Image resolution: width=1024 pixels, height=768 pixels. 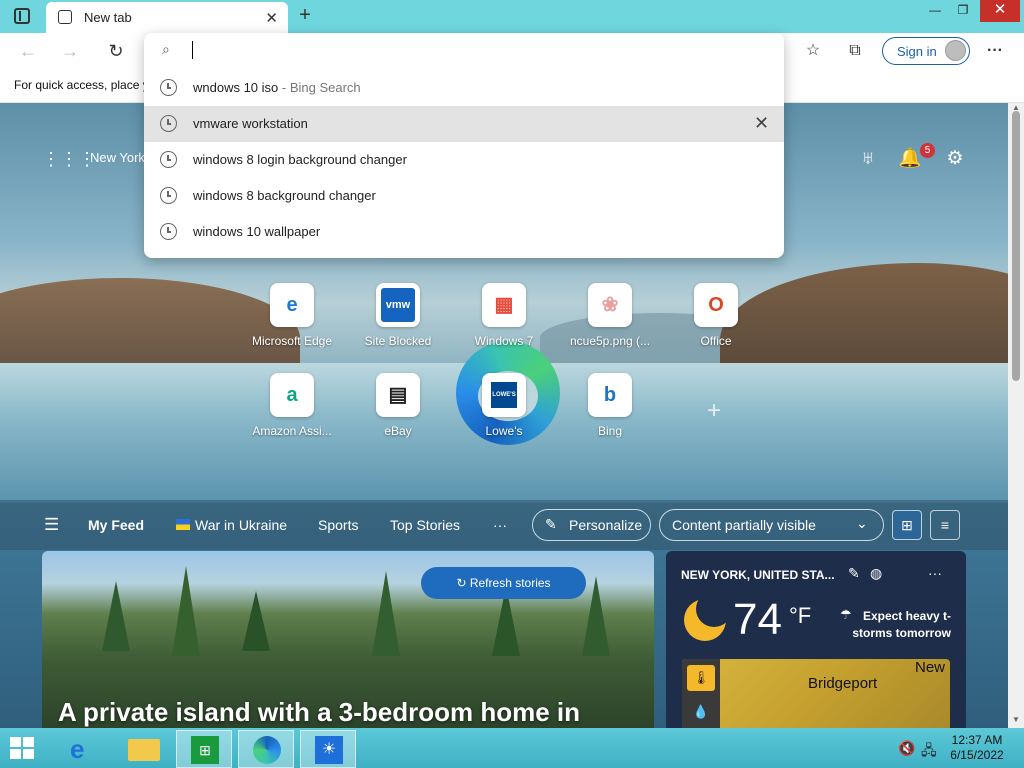 I want to click on settings-gear-icon: ⚙, so click(x=955, y=159).